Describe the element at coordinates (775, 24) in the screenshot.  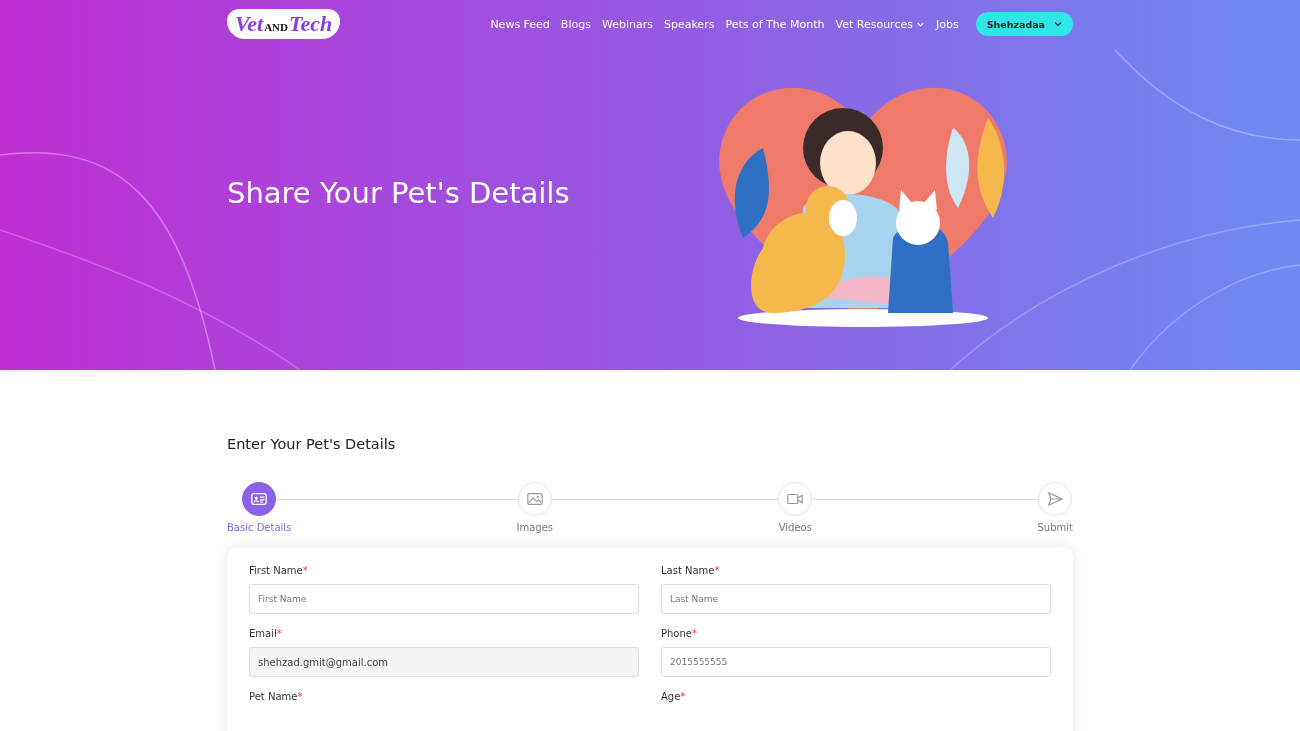
I see `nav-link: Pets of The Month` at that location.